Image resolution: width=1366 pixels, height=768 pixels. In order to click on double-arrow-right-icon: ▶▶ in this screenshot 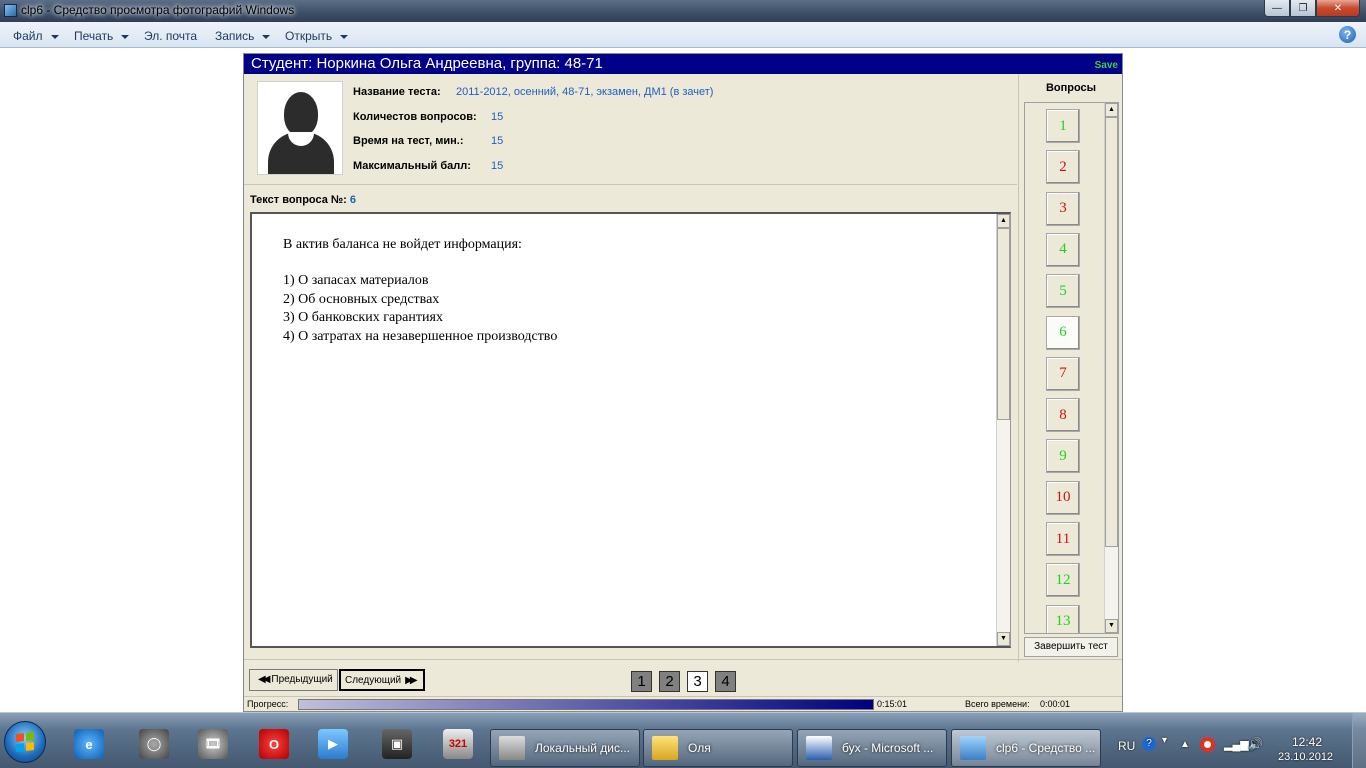, I will do `click(411, 680)`.